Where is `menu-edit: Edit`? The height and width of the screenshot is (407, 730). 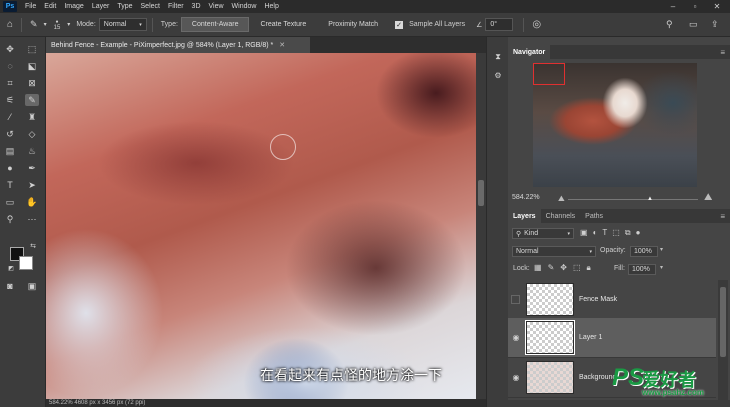
menu-edit: Edit is located at coordinates (50, 6).